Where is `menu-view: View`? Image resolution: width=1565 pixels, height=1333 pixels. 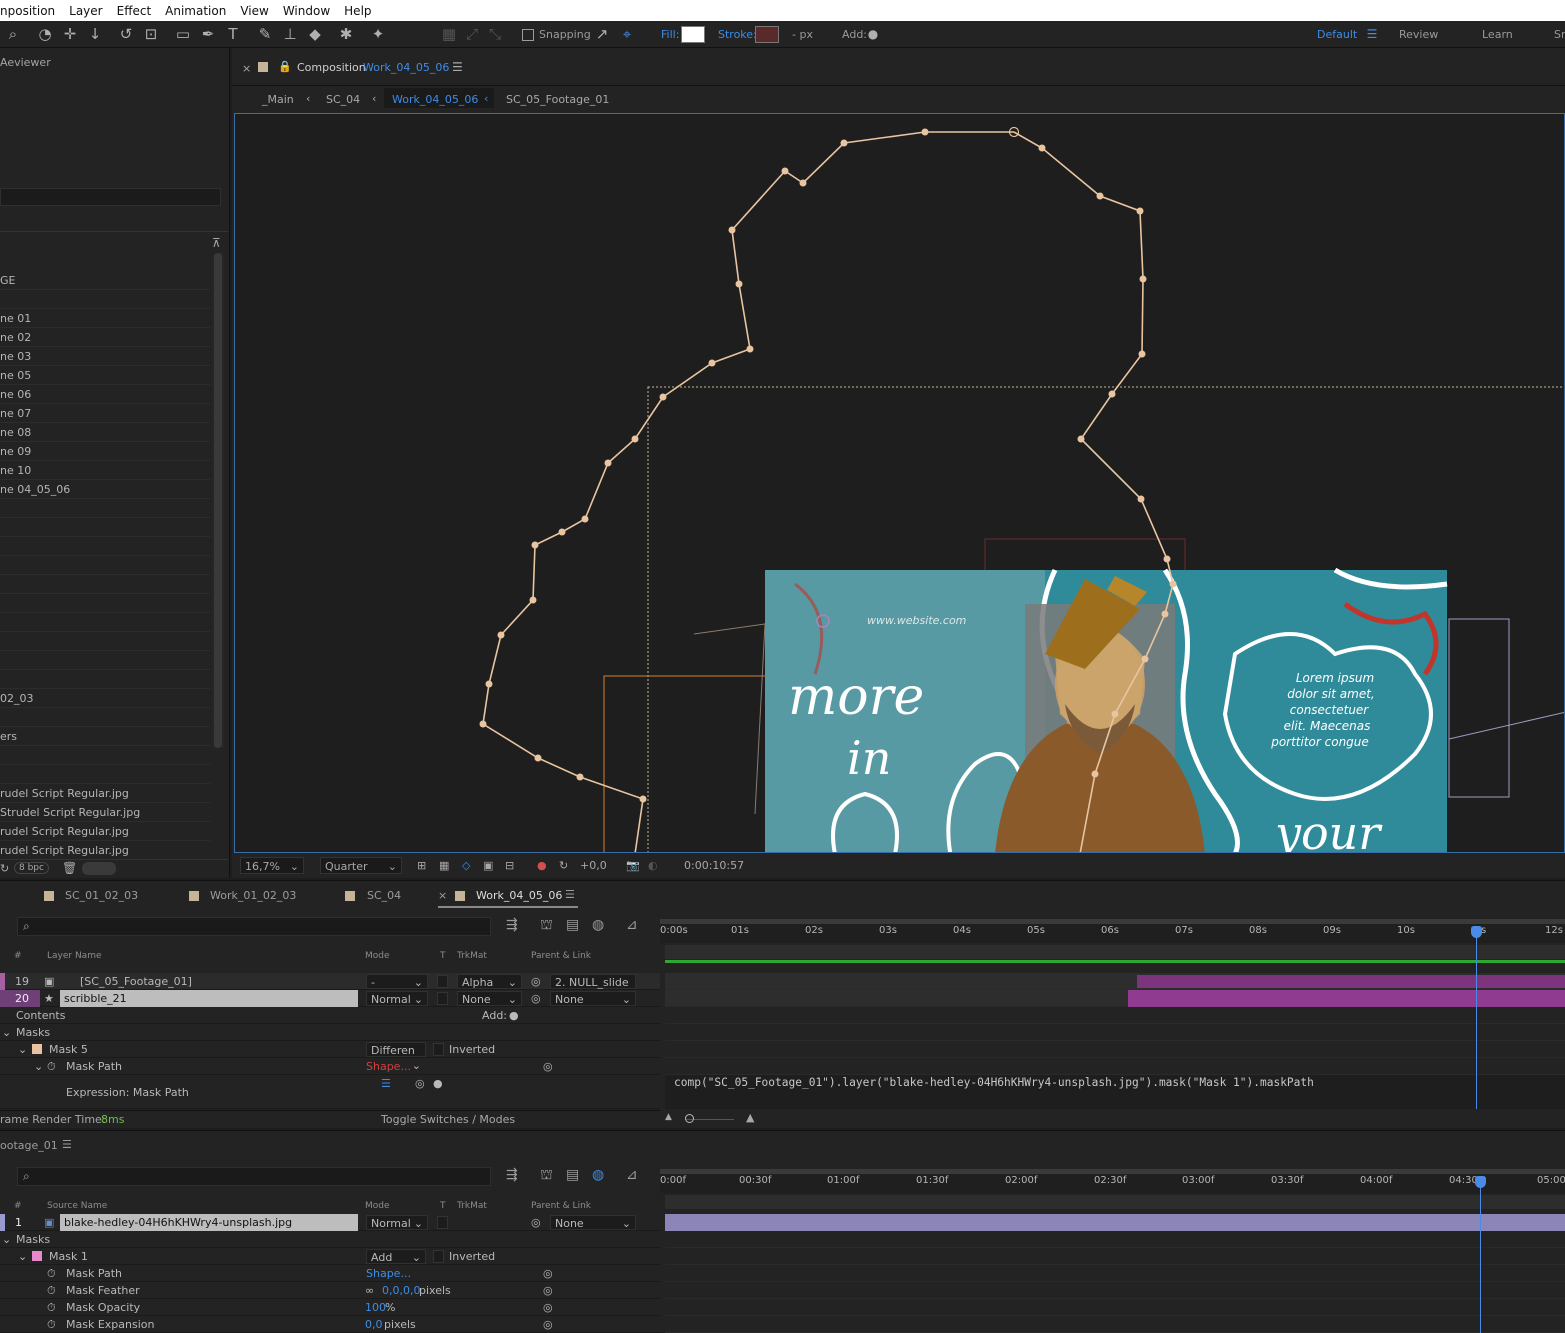 menu-view: View is located at coordinates (254, 11).